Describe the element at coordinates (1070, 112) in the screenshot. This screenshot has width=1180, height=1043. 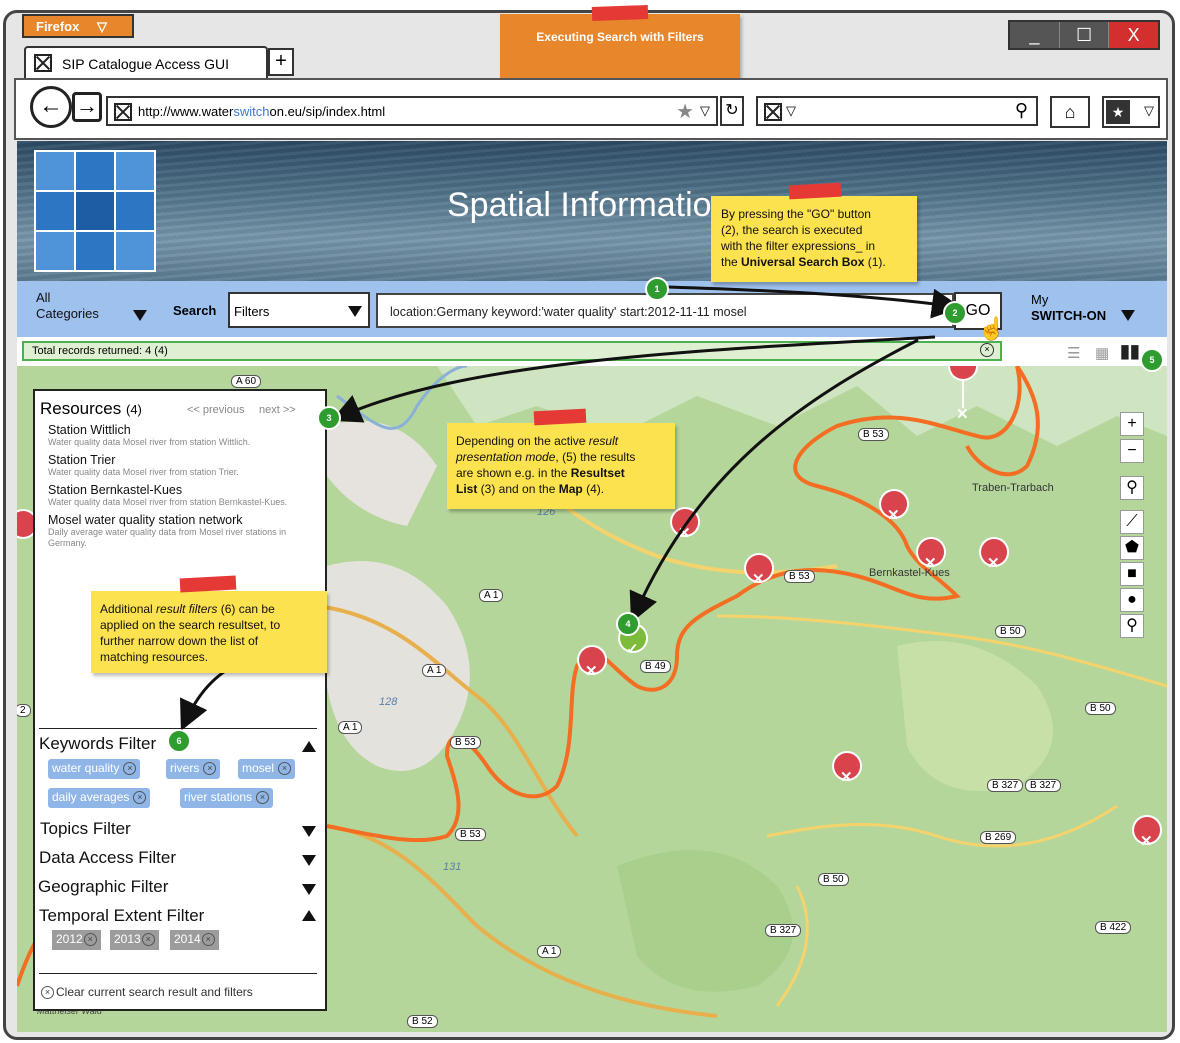
I see `home-icon: ⌂` at that location.